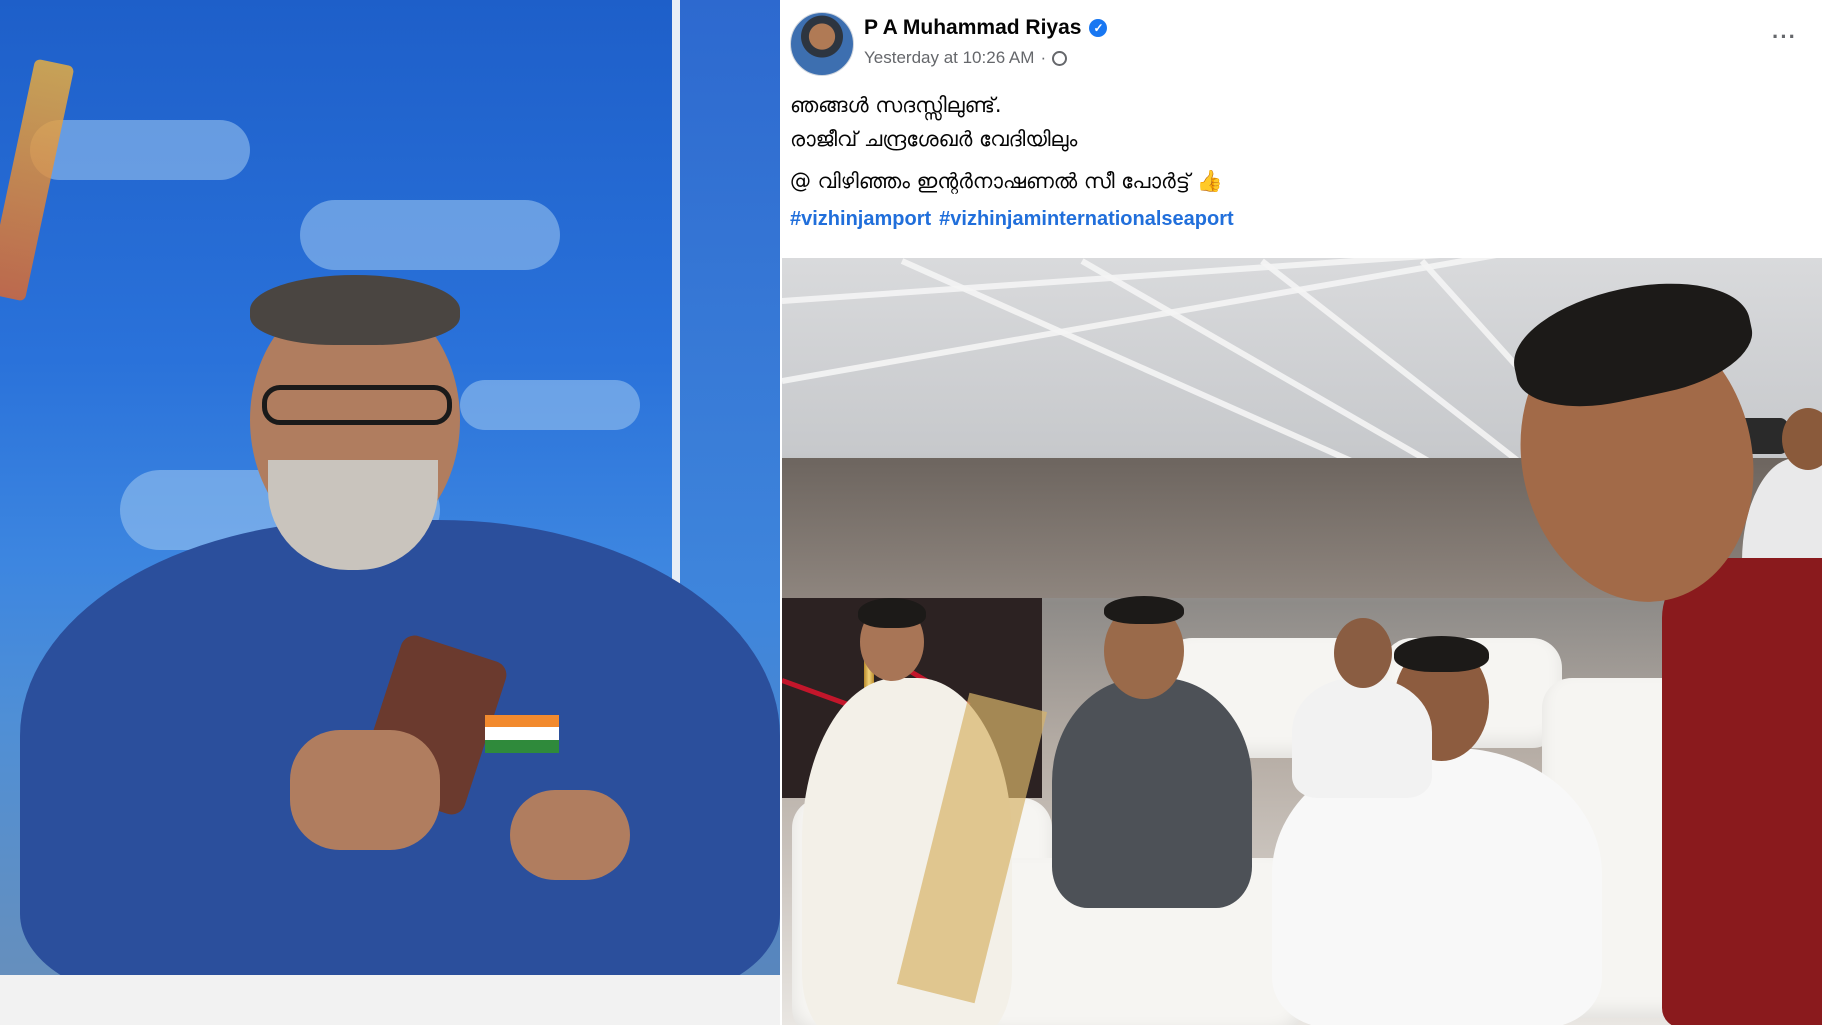 The width and height of the screenshot is (1822, 1025). Describe the element at coordinates (1362, 738) in the screenshot. I see `man-white-back` at that location.